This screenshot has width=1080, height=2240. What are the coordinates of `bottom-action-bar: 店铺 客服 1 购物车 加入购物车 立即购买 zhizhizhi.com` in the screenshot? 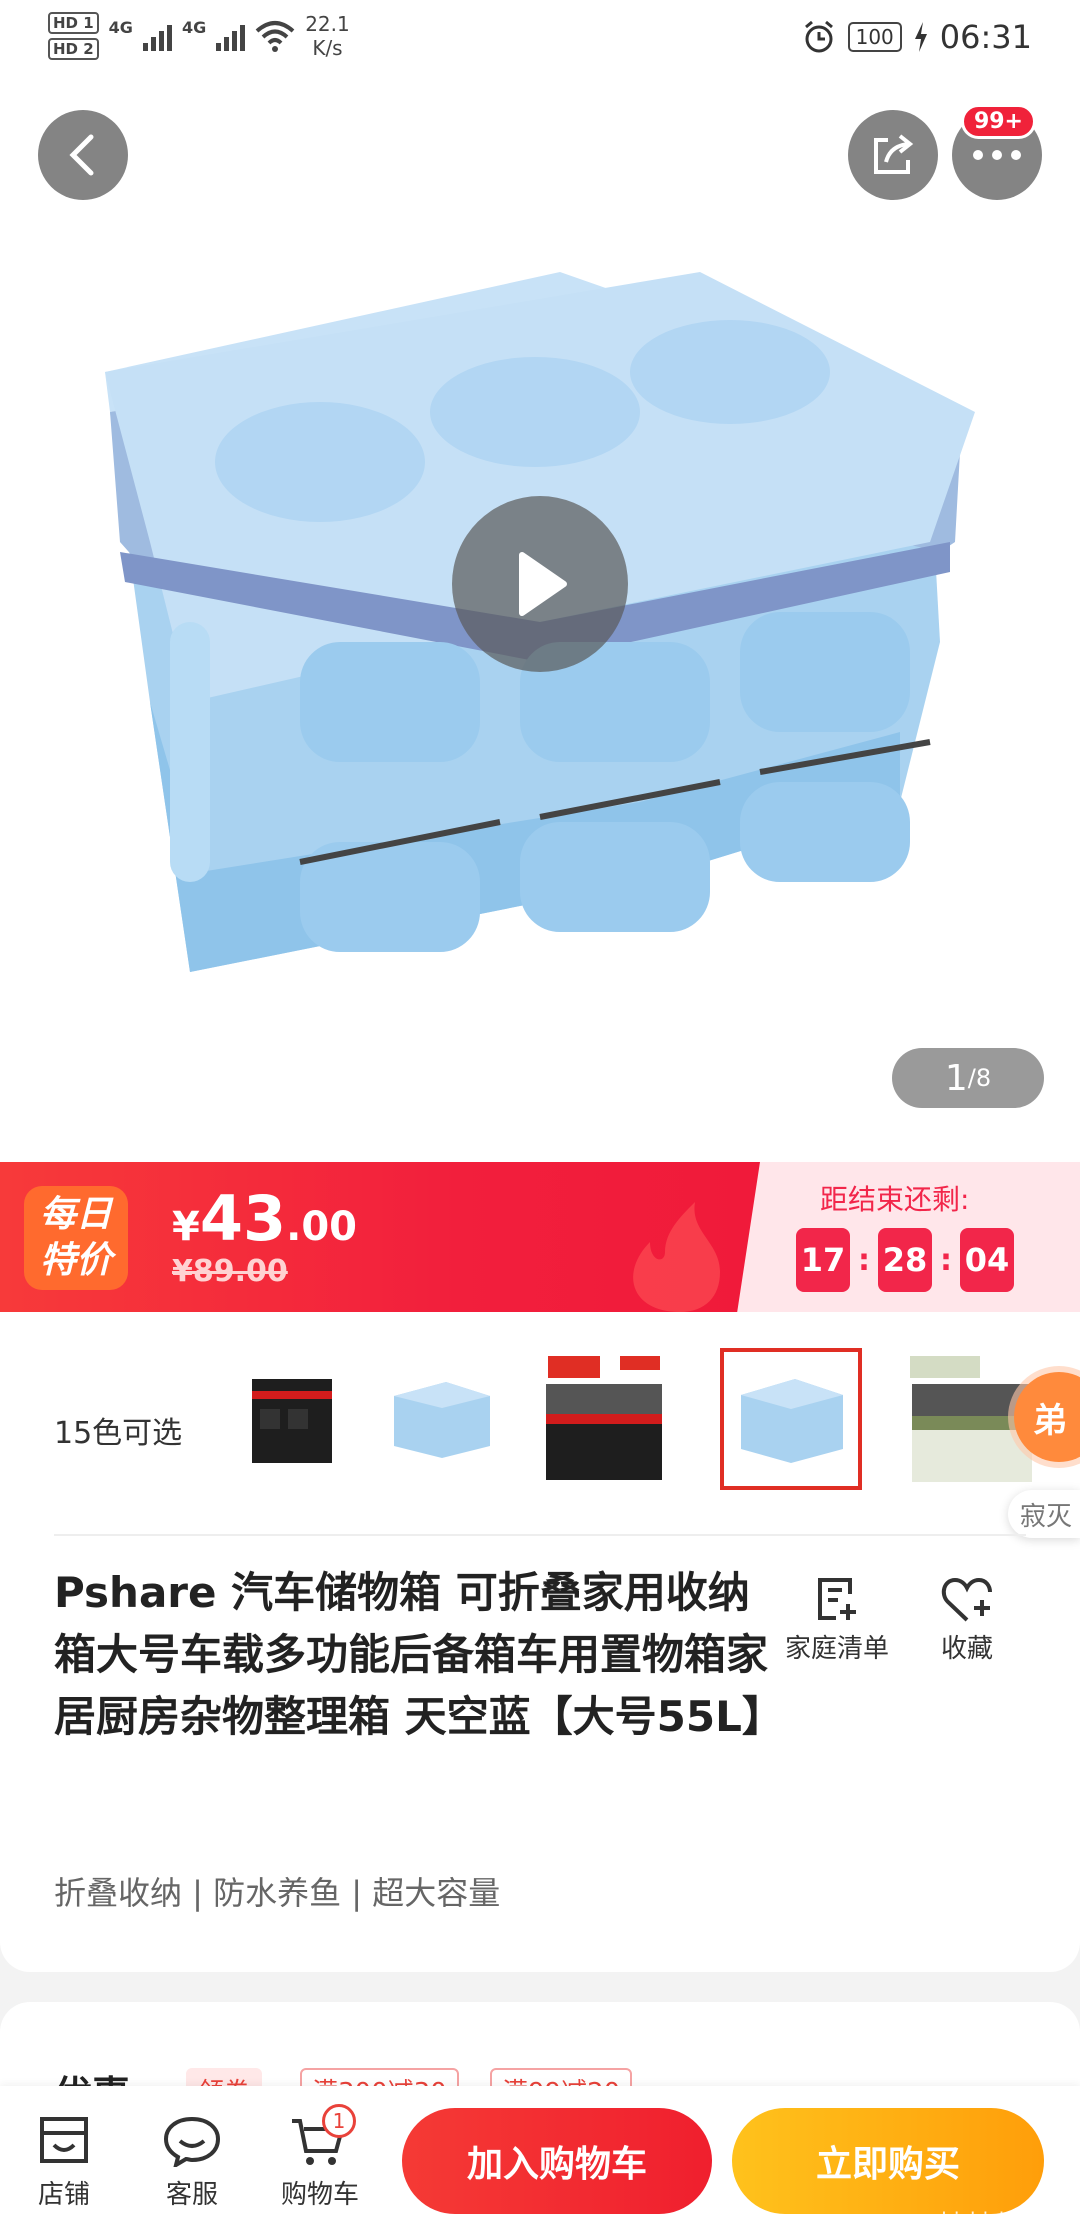 It's located at (540, 2163).